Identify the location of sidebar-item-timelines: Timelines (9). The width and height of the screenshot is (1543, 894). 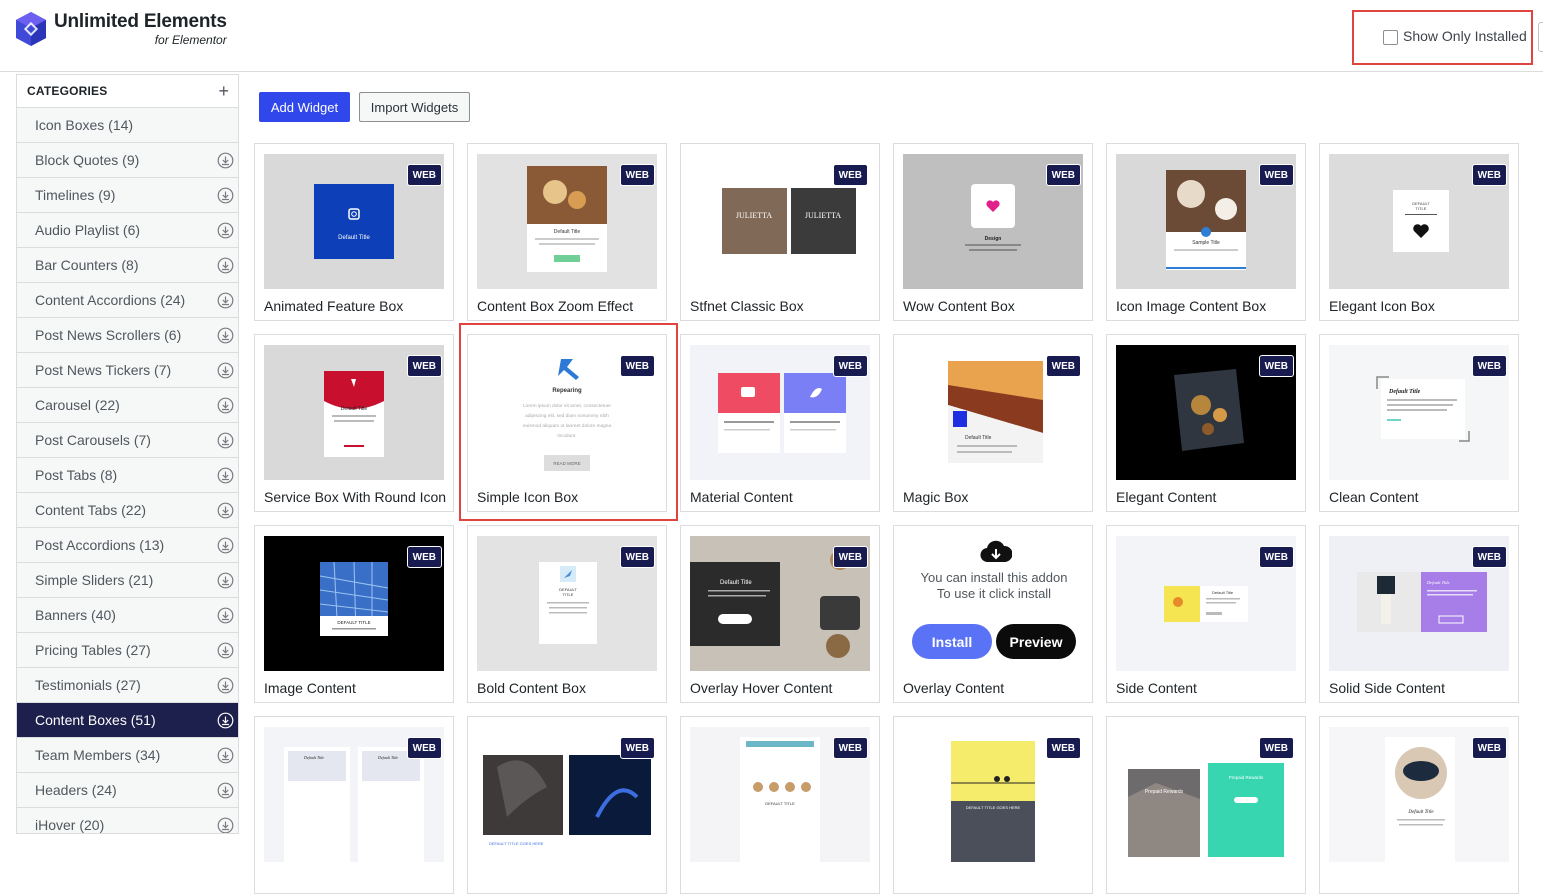
(127, 195).